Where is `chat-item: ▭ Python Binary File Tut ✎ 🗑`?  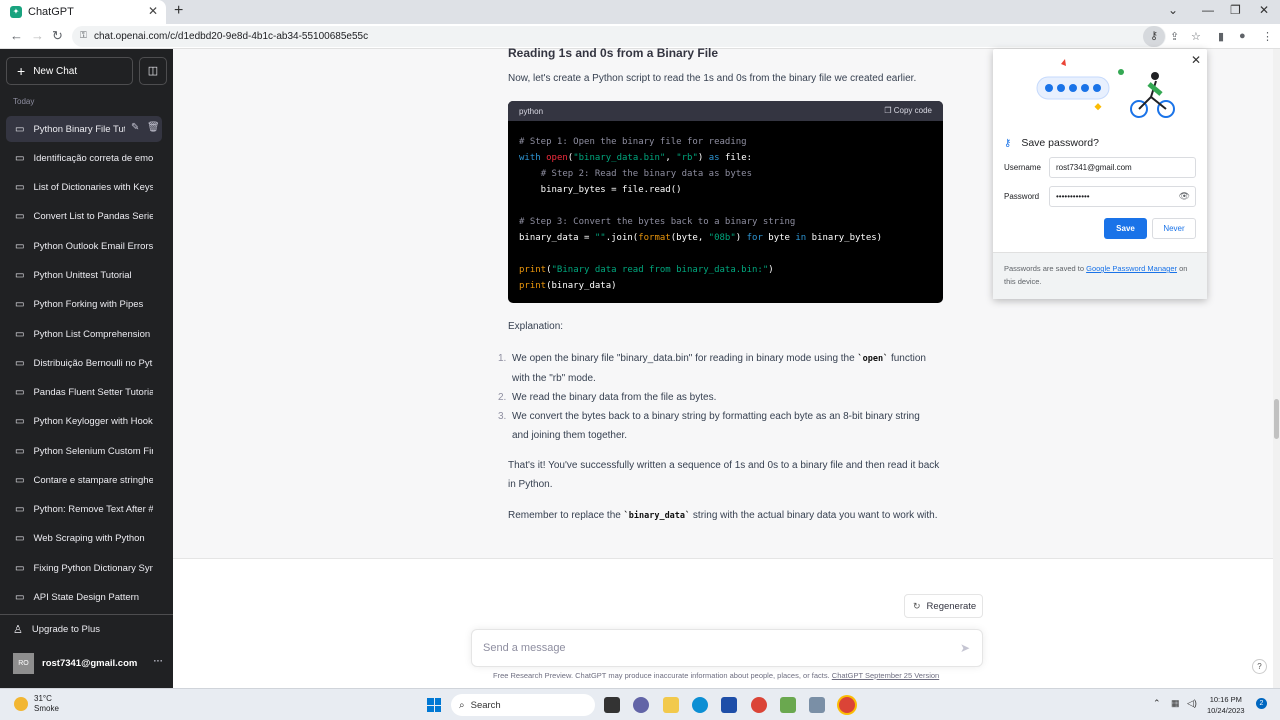 chat-item: ▭ Python Binary File Tut ✎ 🗑 is located at coordinates (84, 129).